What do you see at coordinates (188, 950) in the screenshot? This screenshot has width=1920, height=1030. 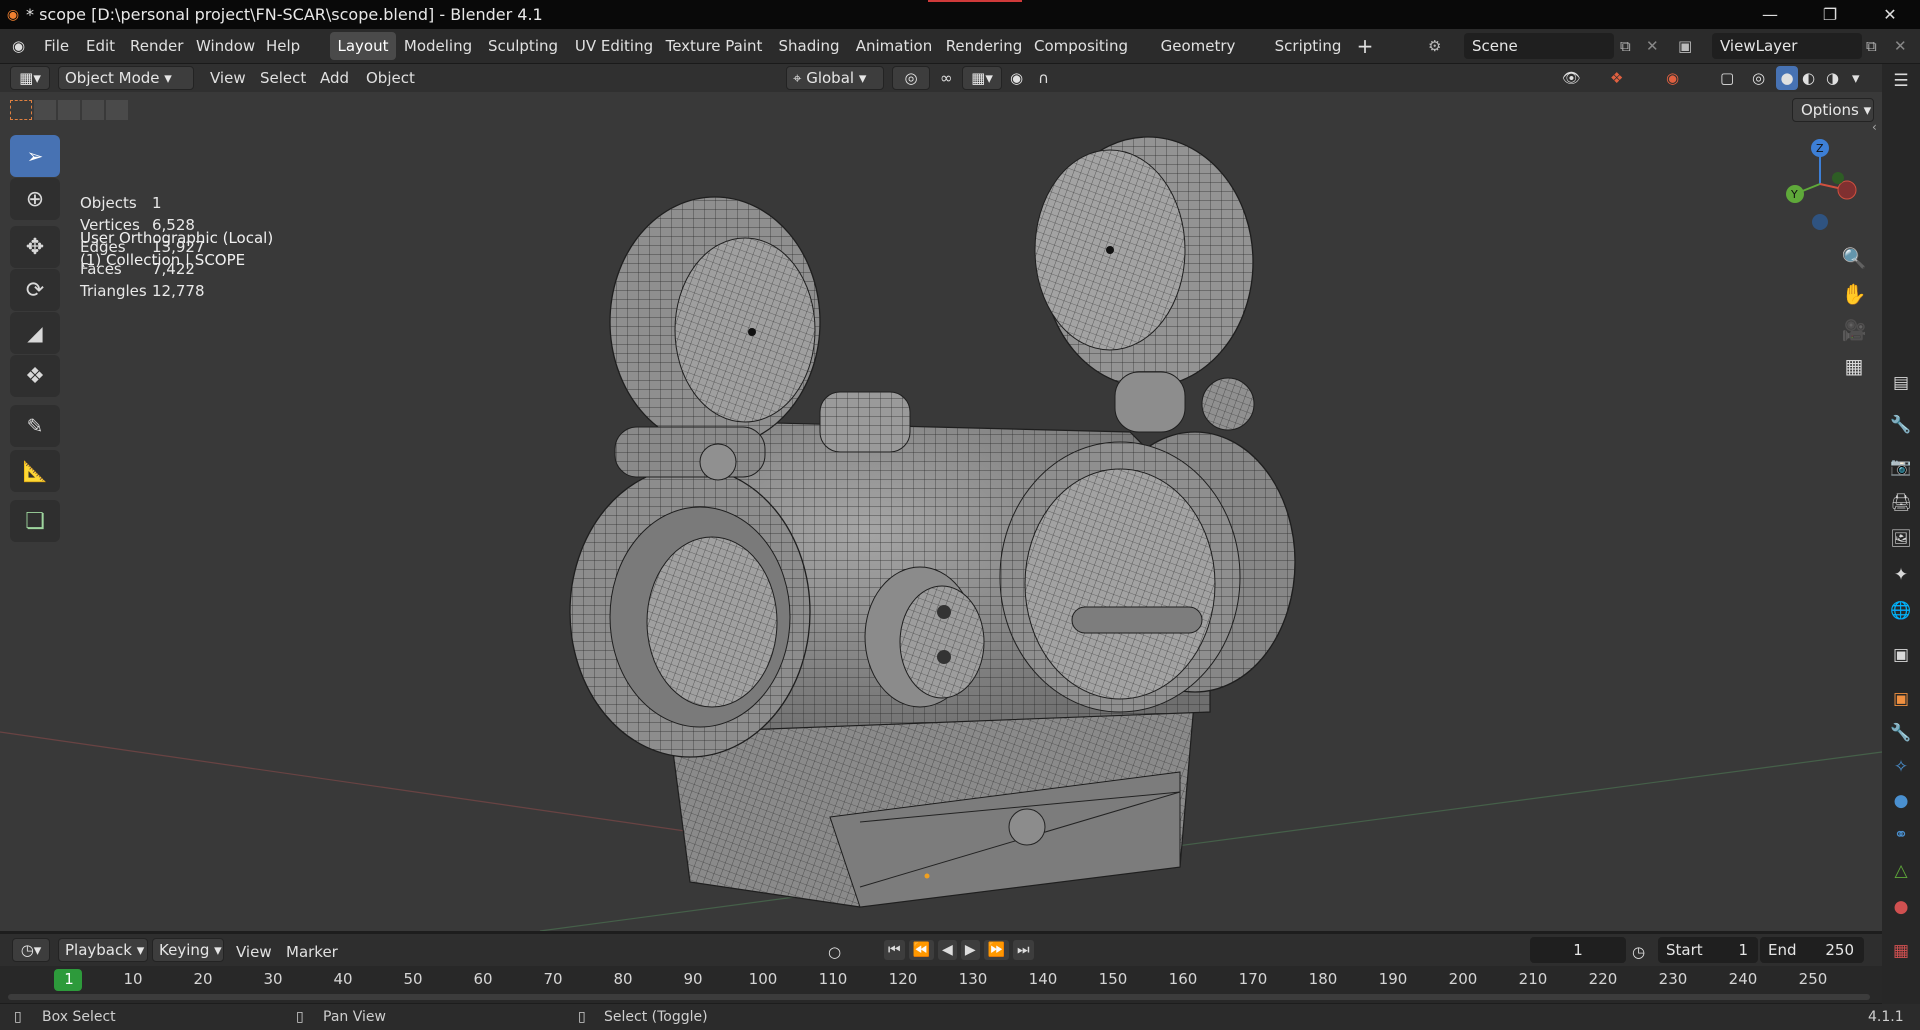 I see `keying-dropdown: Keying ▾` at bounding box center [188, 950].